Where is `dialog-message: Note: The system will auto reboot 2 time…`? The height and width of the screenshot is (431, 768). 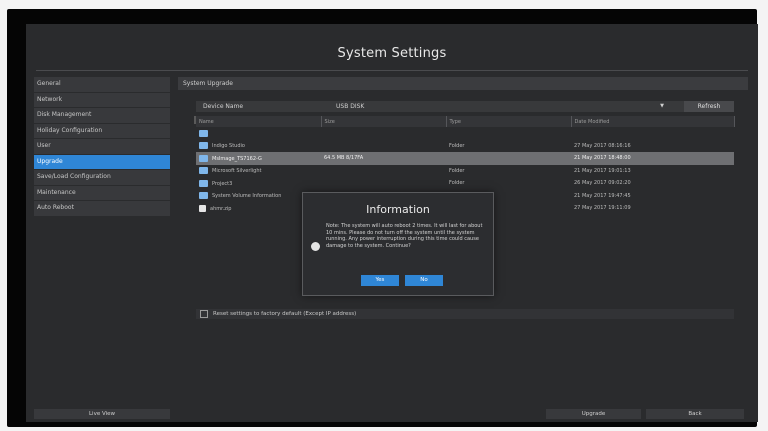 dialog-message: Note: The system will auto reboot 2 time… is located at coordinates (404, 236).